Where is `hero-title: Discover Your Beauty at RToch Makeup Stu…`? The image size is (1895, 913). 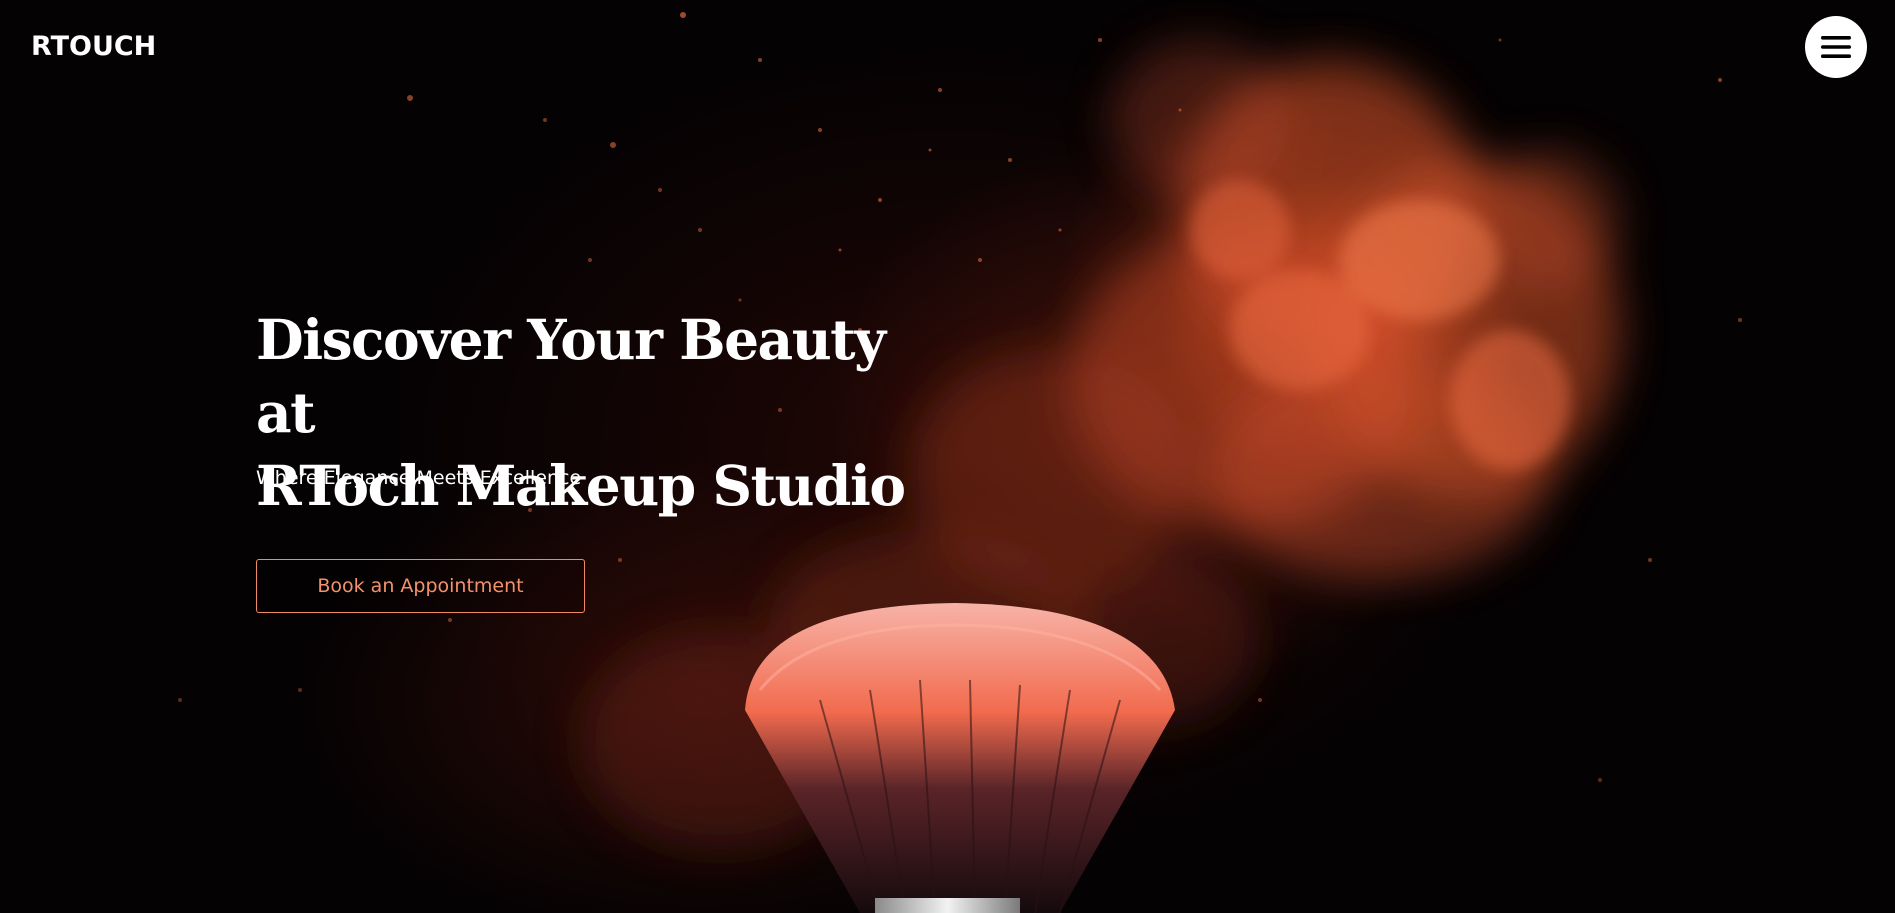
hero-title: Discover Your Beauty at RToch Makeup Stu… is located at coordinates (606, 412).